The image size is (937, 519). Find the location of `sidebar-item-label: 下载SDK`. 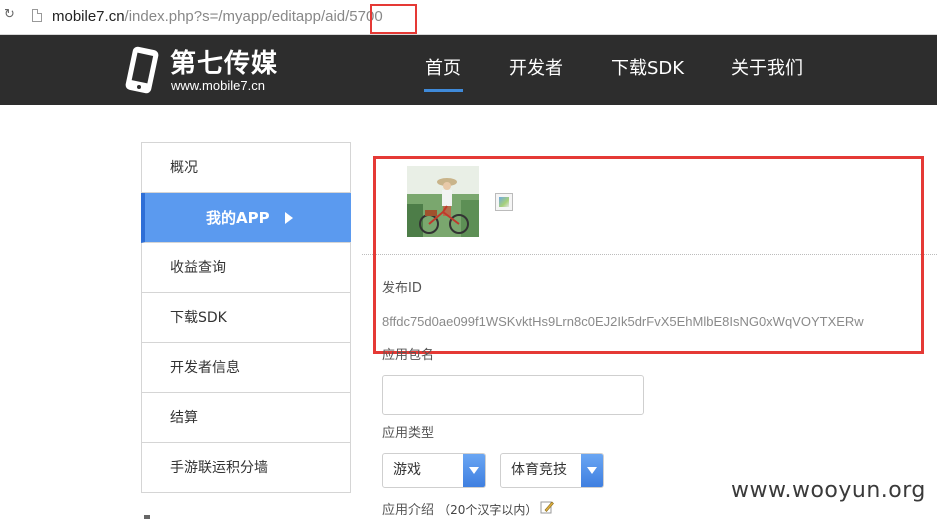

sidebar-item-label: 下载SDK is located at coordinates (198, 318).